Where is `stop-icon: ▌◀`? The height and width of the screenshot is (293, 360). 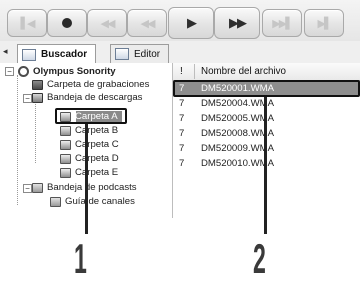
stop-icon: ▌◀ is located at coordinates (28, 23).